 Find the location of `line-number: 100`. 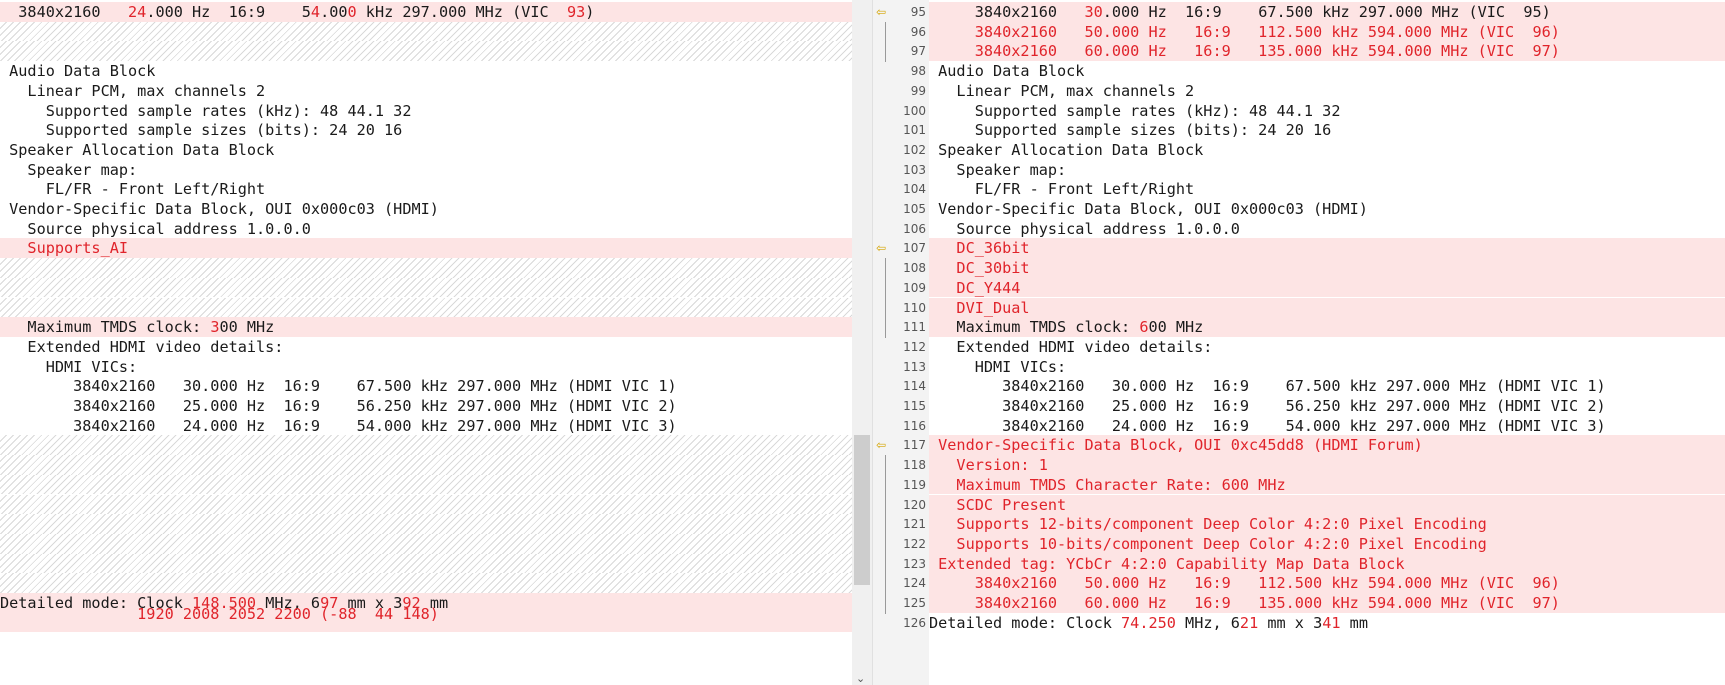

line-number: 100 is located at coordinates (914, 110).